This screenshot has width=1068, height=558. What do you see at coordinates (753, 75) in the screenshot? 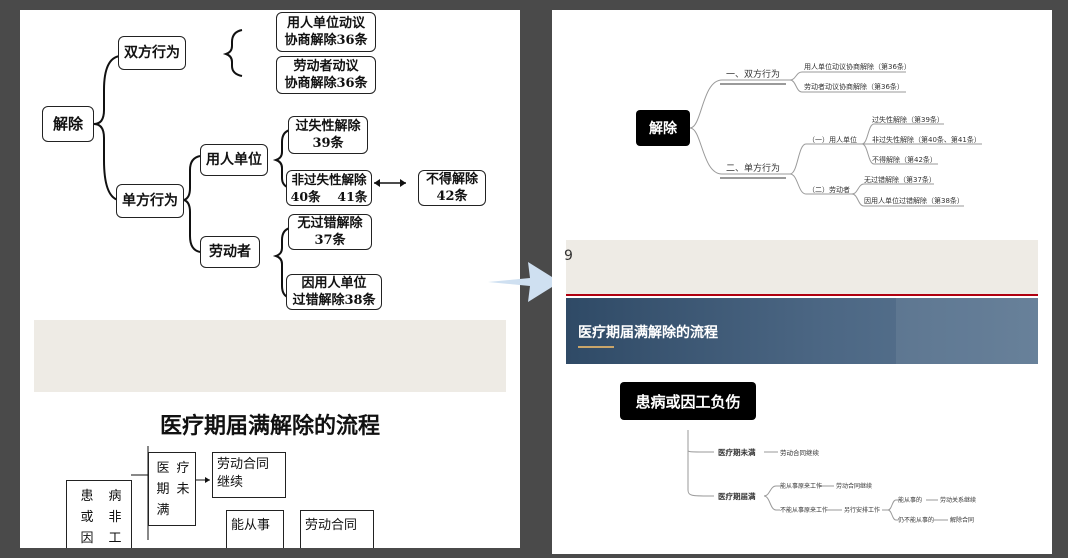
I see `right-bilateral-label: 一、双方行为` at bounding box center [753, 75].